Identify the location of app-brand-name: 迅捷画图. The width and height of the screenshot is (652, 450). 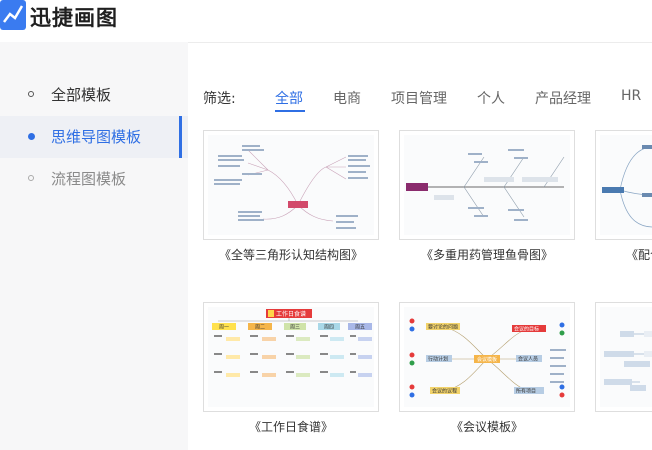
(74, 18).